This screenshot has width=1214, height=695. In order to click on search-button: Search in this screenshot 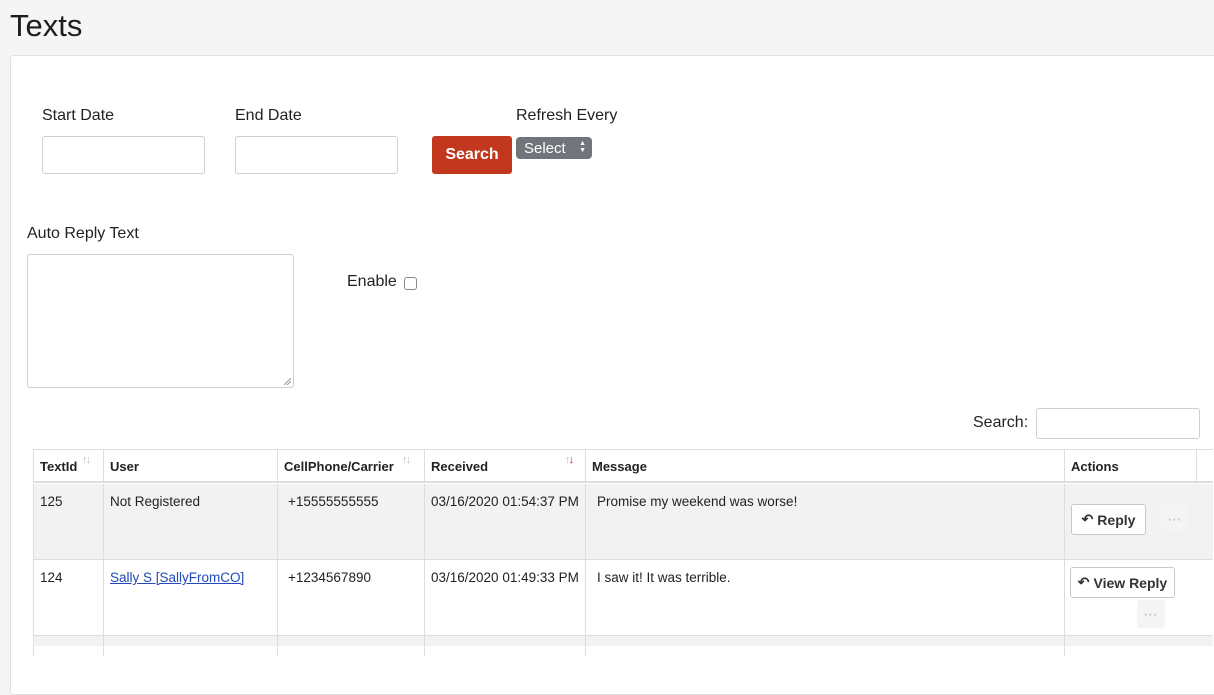, I will do `click(472, 155)`.